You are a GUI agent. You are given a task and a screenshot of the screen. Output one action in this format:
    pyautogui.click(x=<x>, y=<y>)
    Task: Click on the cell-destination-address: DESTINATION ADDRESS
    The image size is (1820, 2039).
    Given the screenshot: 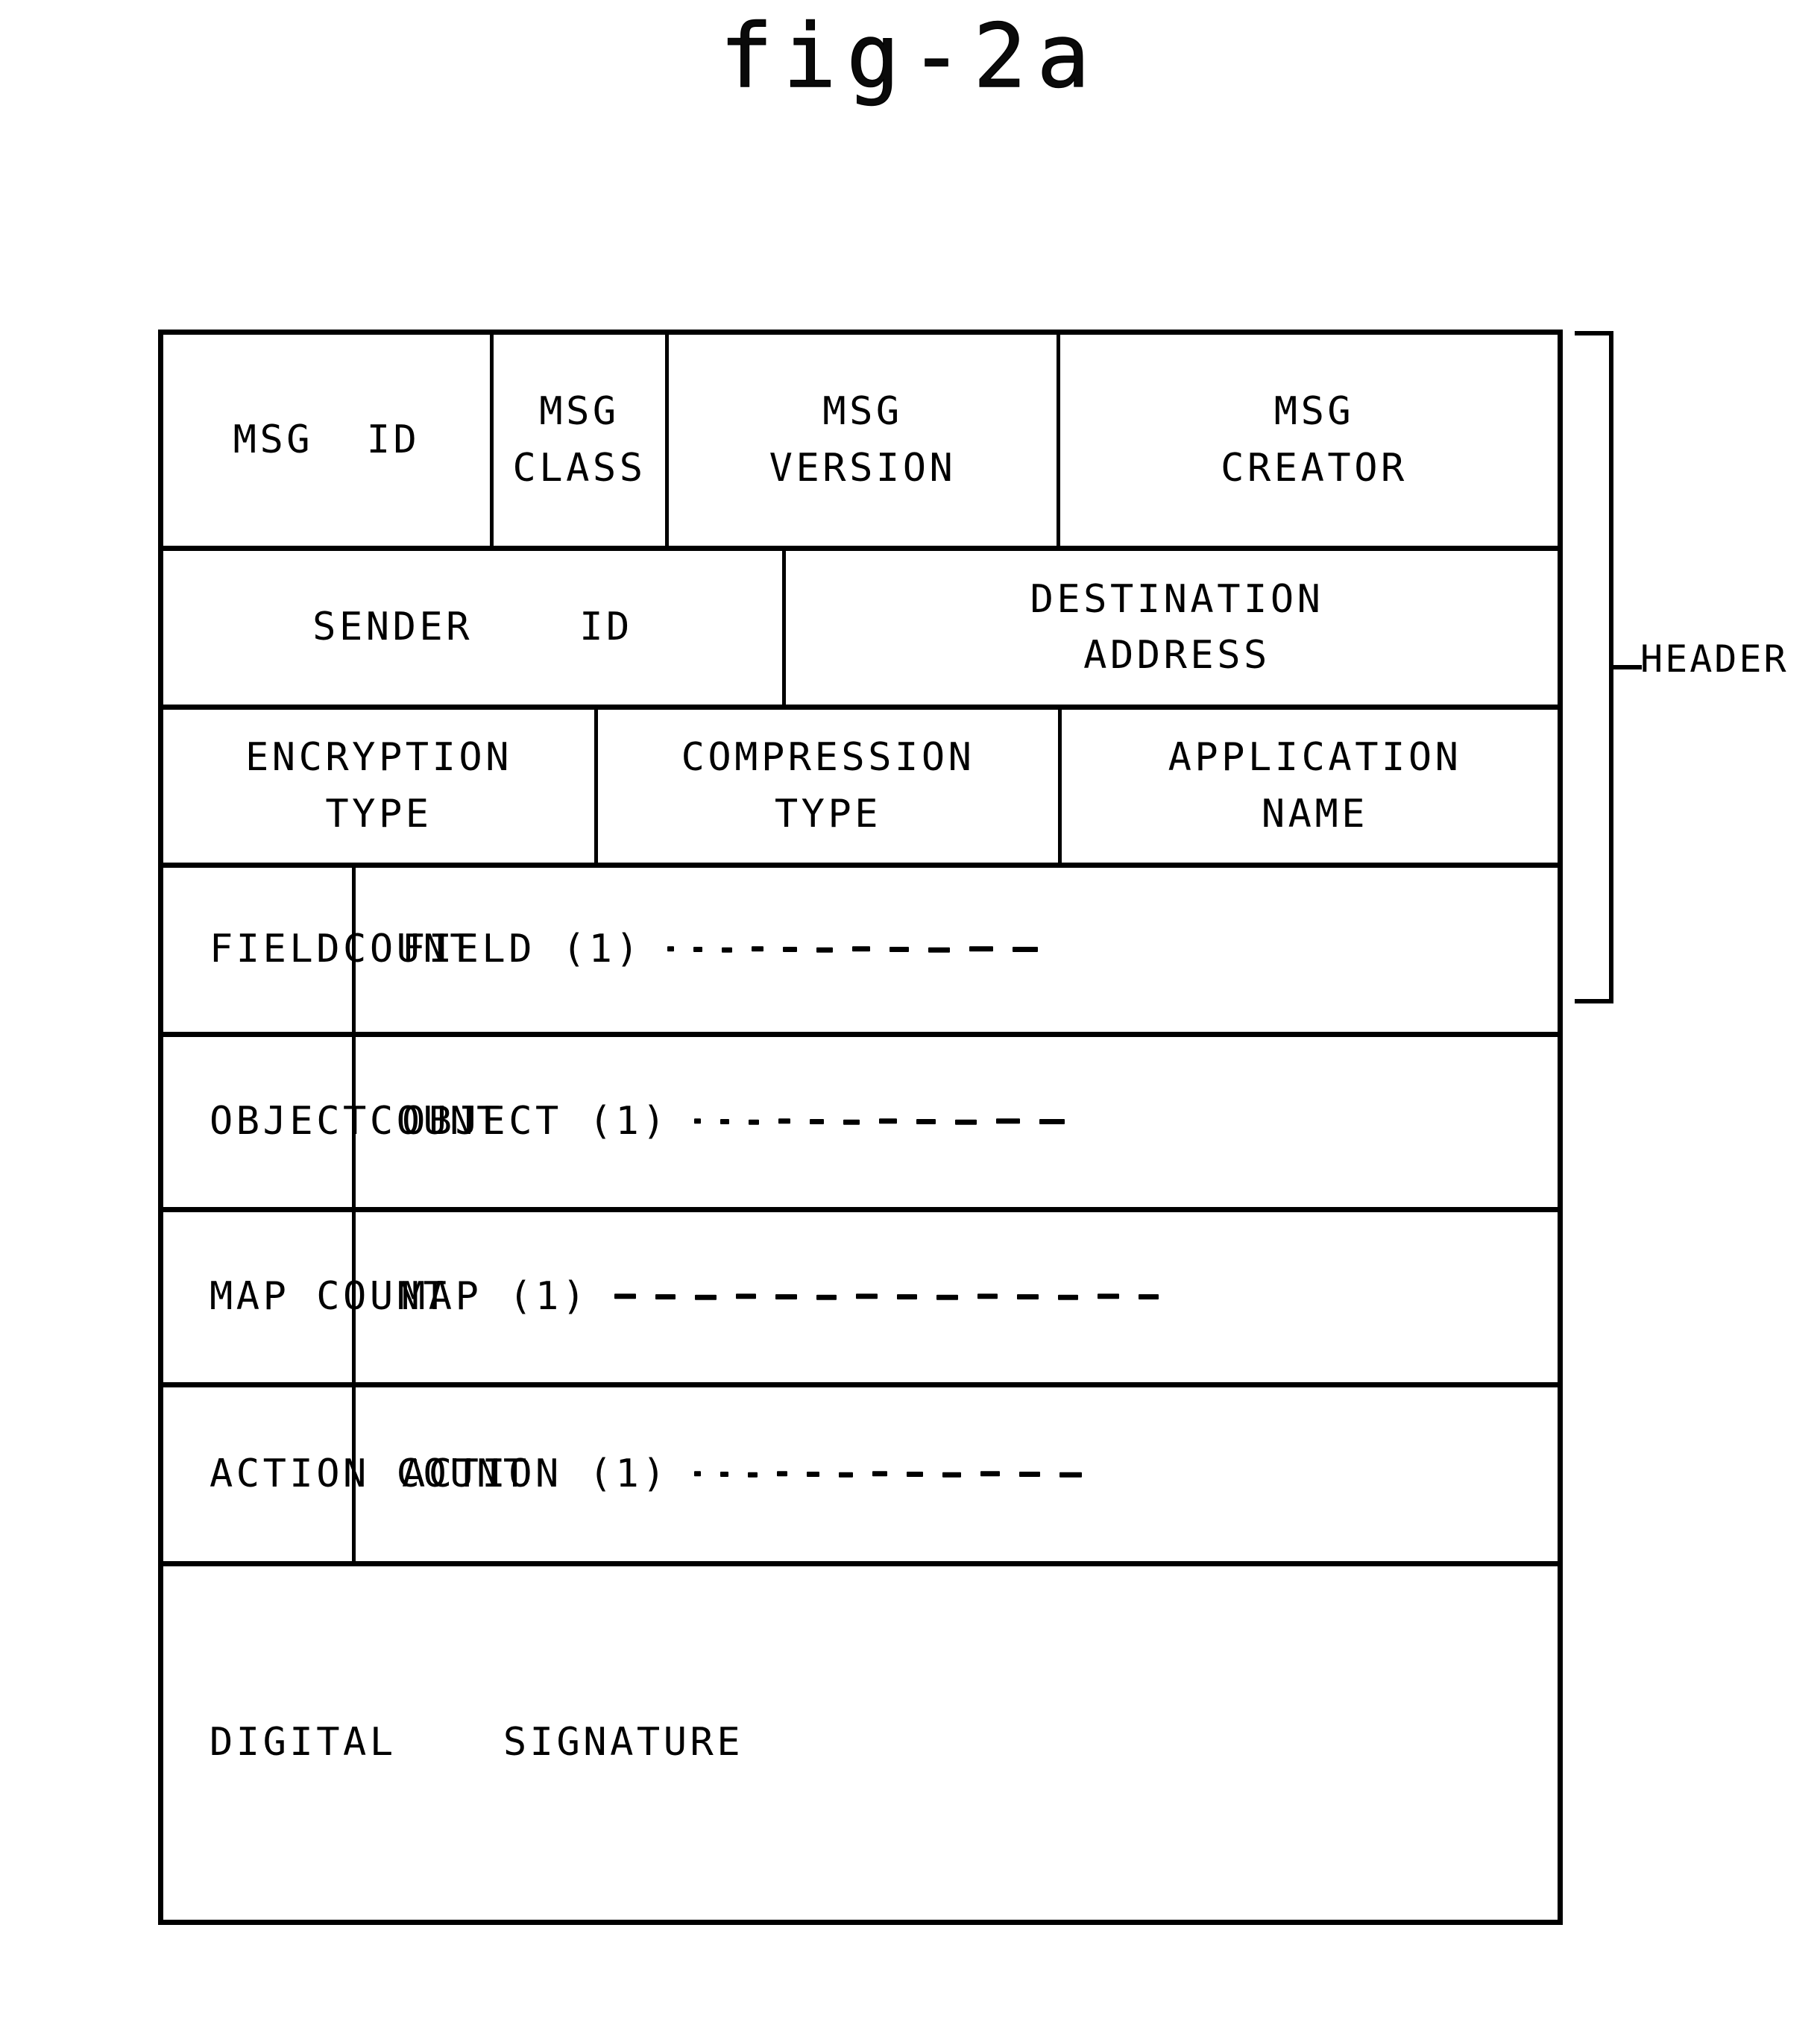 What is the action you would take?
    pyautogui.click(x=1175, y=628)
    